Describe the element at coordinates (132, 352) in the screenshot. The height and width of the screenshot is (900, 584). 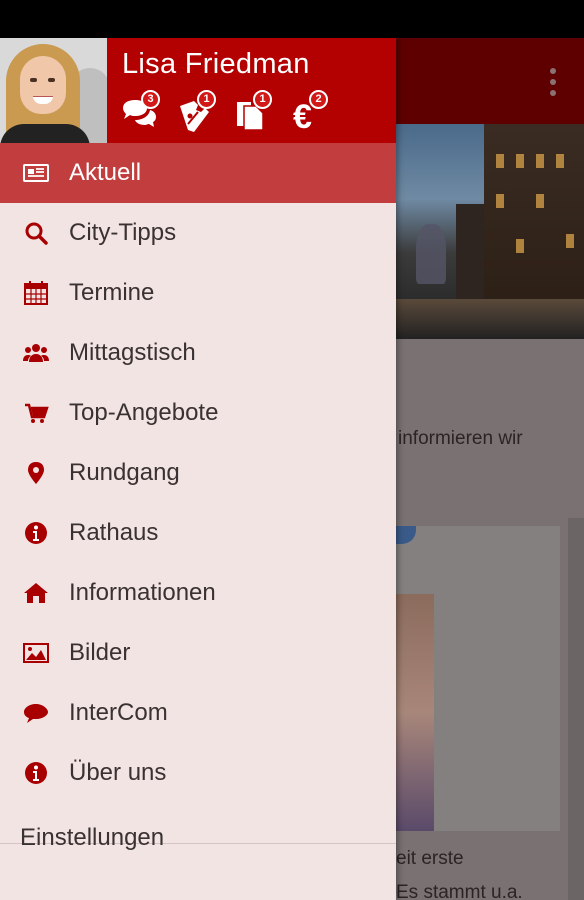
I see `menu-item-label: Mittagstisch` at that location.